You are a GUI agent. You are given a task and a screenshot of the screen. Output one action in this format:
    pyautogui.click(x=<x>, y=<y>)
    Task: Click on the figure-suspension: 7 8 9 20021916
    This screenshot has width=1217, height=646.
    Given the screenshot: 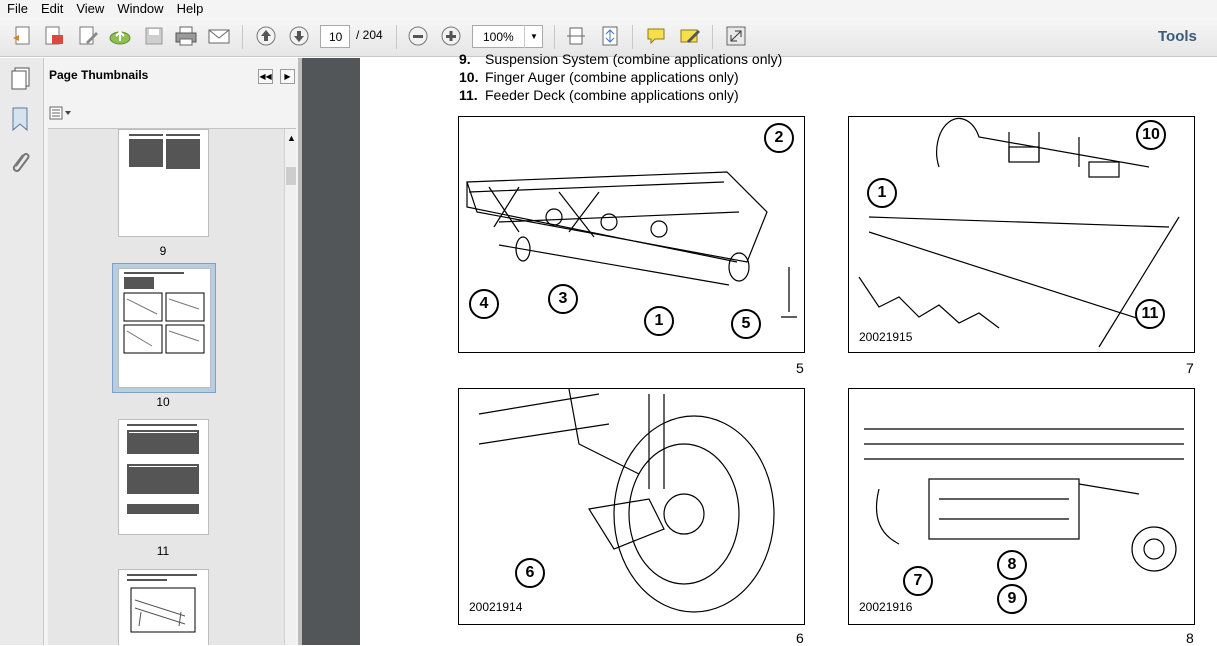 What is the action you would take?
    pyautogui.click(x=1021, y=506)
    